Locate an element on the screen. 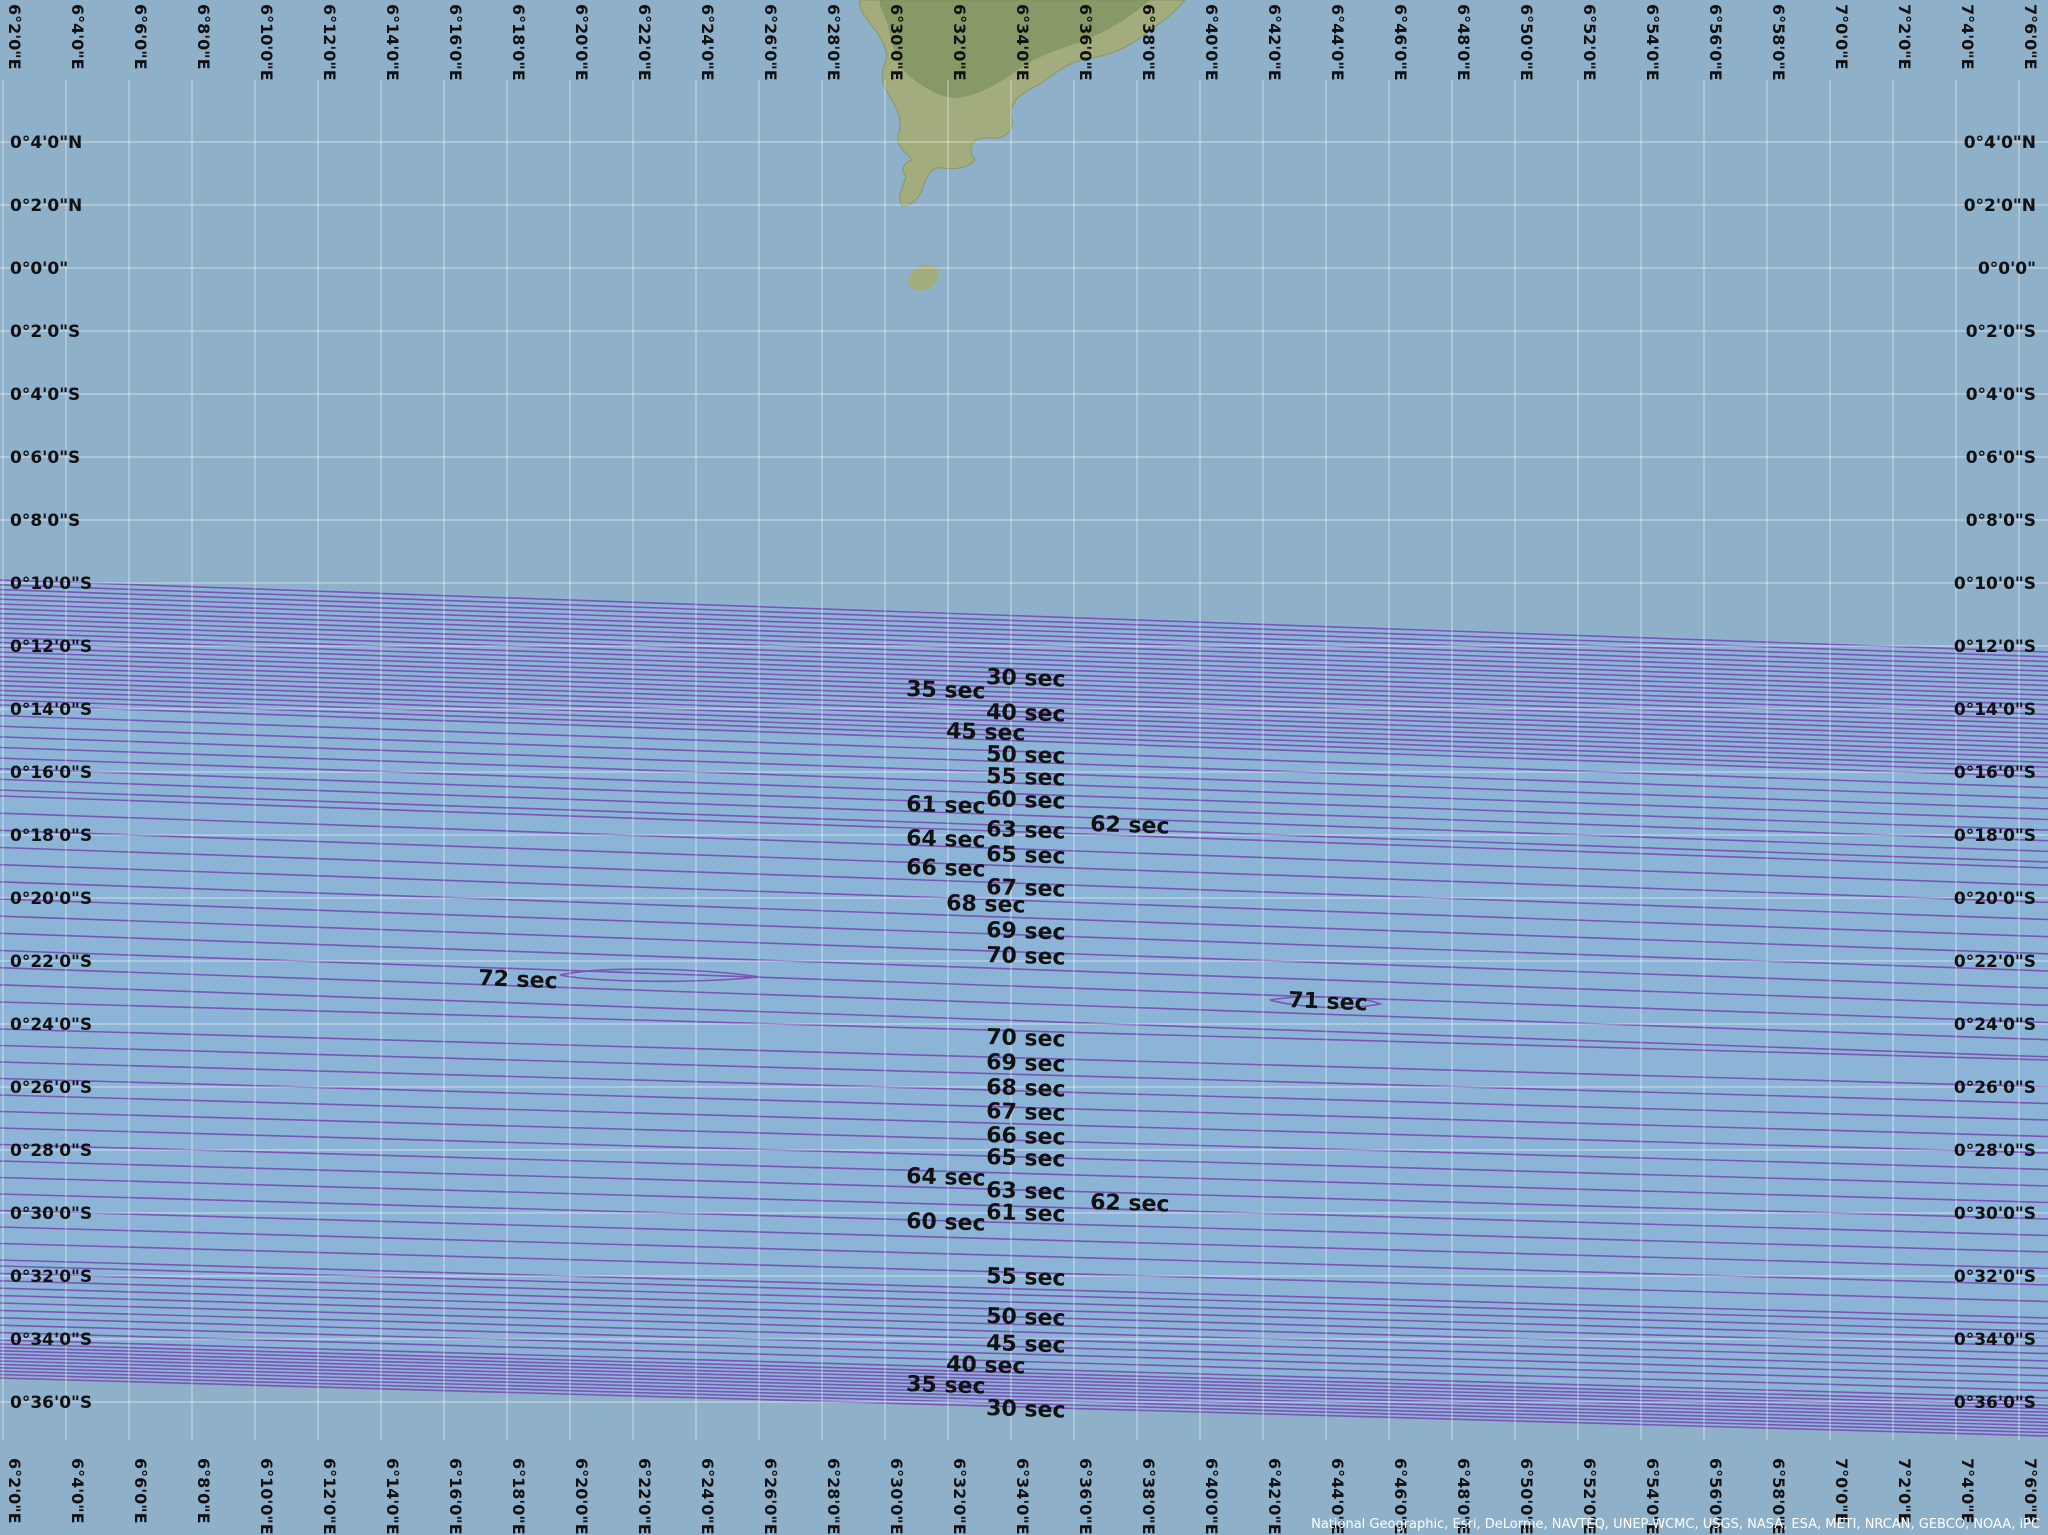 The image size is (2048, 1535). latitude-tick-label: 0°22'0"S is located at coordinates (1995, 962).